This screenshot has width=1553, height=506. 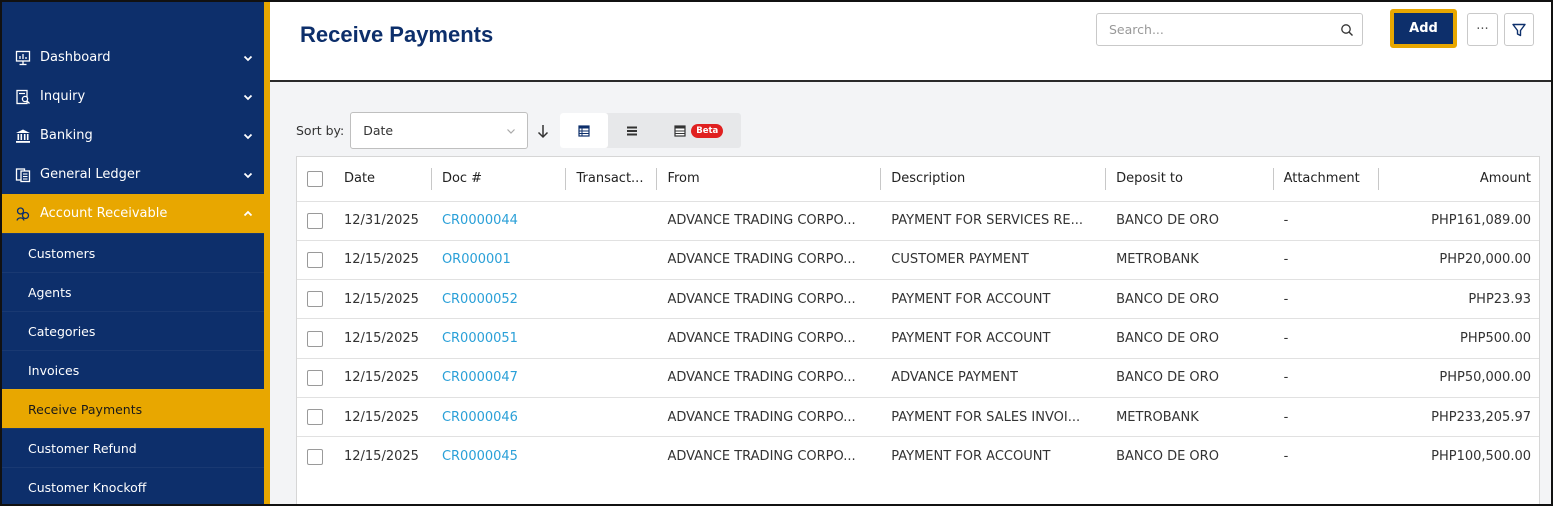 I want to click on table-view-button, so click(x=584, y=130).